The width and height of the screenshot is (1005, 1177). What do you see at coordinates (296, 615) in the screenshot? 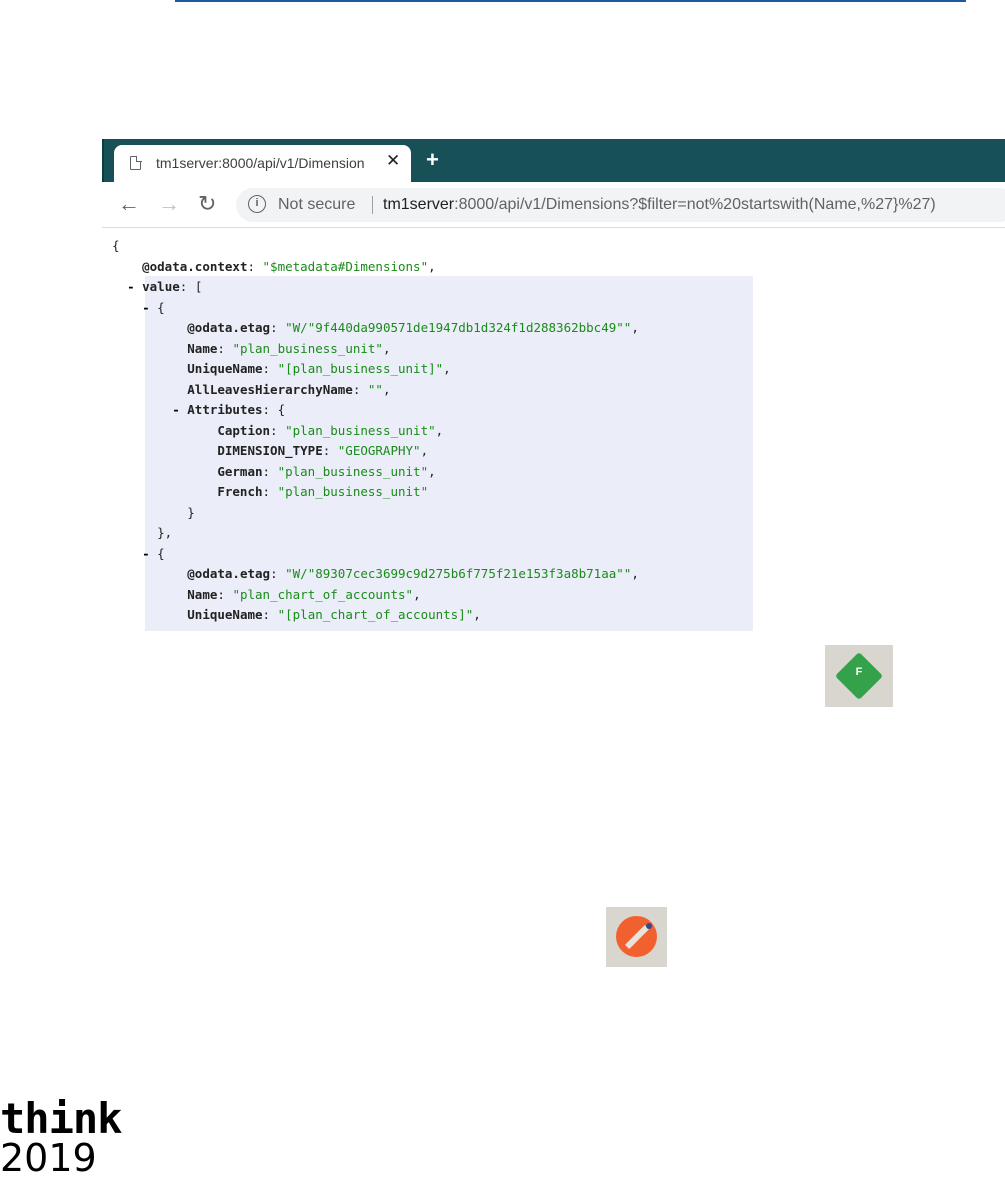
I see `json-line: UniqueName: "[plan_chart_of_accounts]",` at bounding box center [296, 615].